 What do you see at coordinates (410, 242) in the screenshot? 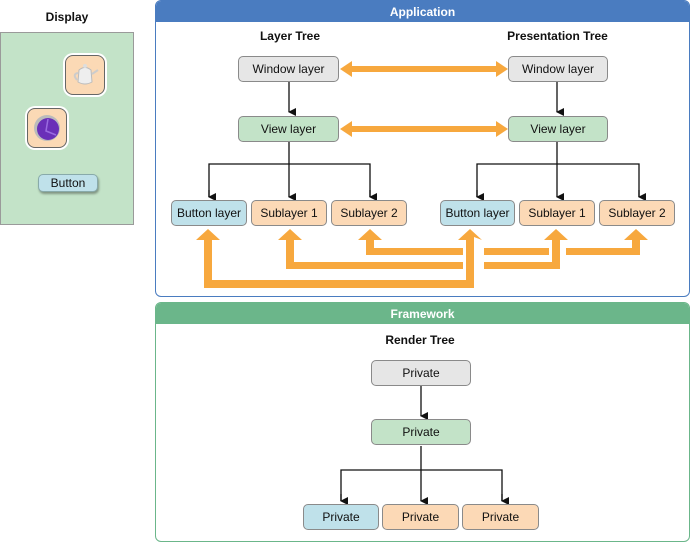
I see `sync-arrow-sublayer2` at bounding box center [410, 242].